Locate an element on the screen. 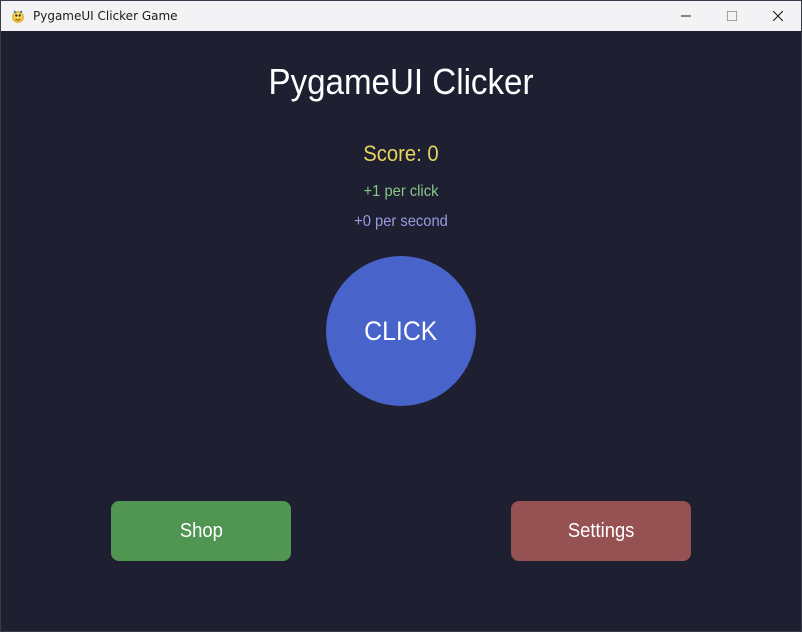 The image size is (802, 632). shop-button: Shop is located at coordinates (201, 531).